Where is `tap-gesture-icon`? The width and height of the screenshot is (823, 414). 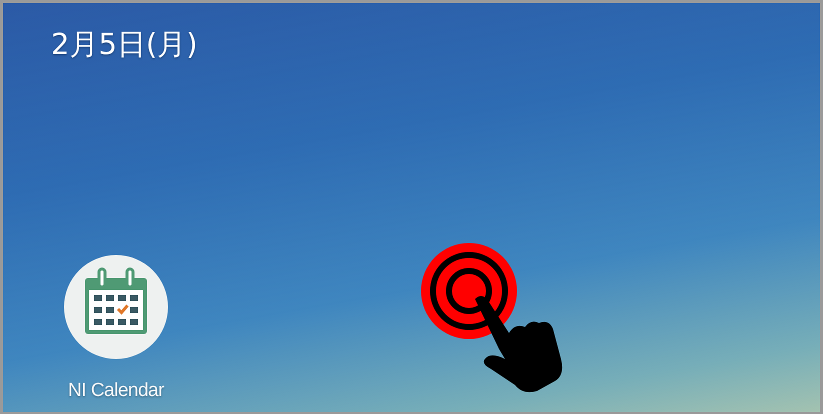
tap-gesture-icon is located at coordinates (492, 318).